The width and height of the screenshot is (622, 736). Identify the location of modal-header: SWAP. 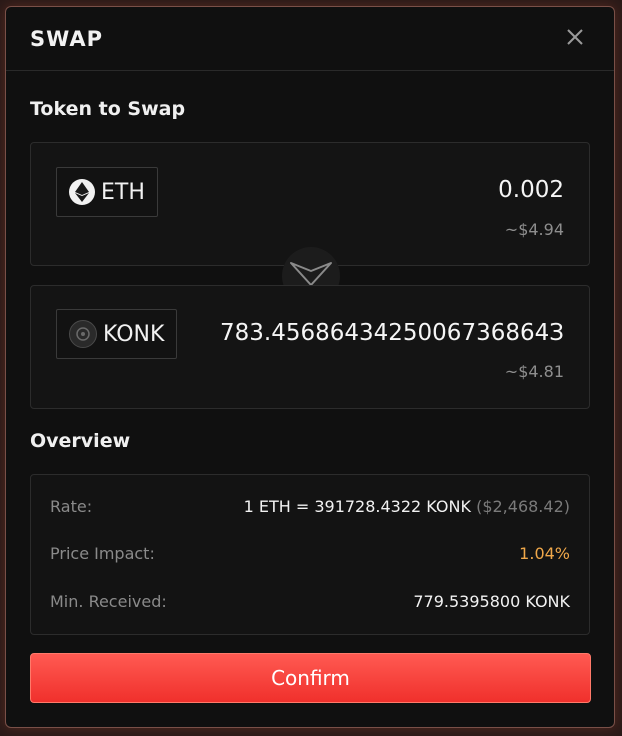
(310, 39).